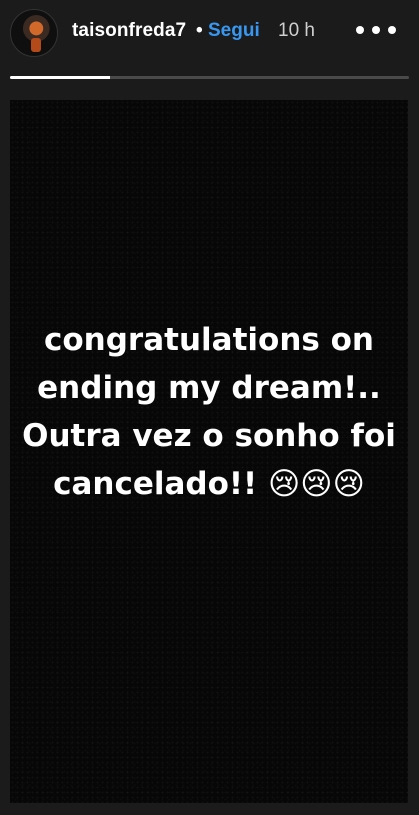  What do you see at coordinates (209, 436) in the screenshot?
I see `caption-line: Outra vez o sonho foi` at bounding box center [209, 436].